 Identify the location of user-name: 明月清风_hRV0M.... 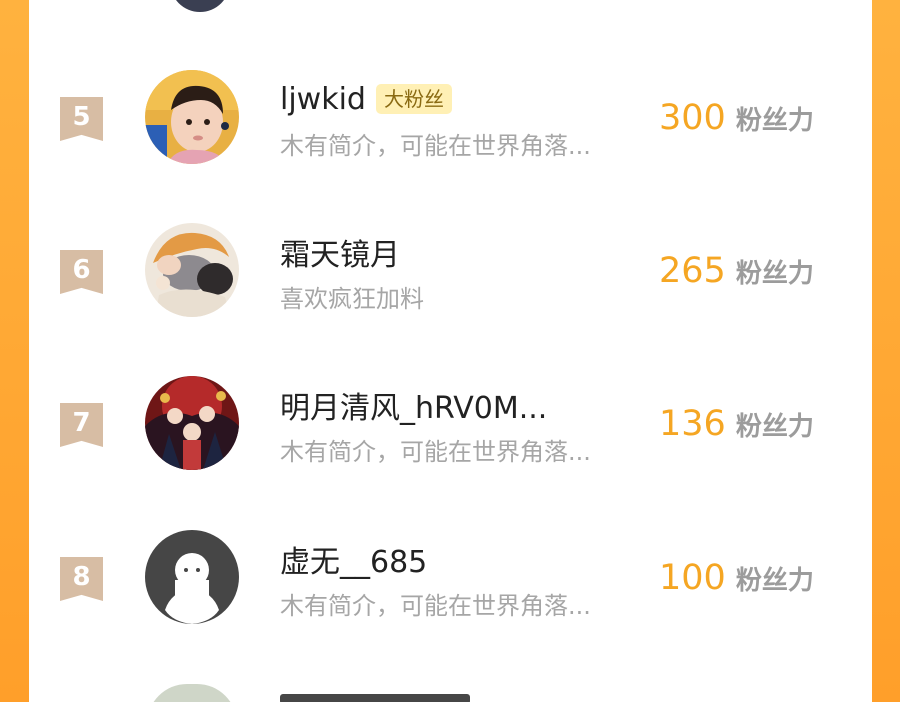
(413, 405).